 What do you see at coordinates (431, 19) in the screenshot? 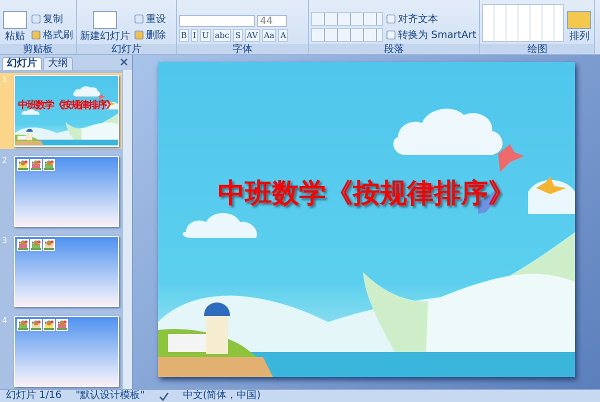
I see `ribbon-button: 对齐文本` at bounding box center [431, 19].